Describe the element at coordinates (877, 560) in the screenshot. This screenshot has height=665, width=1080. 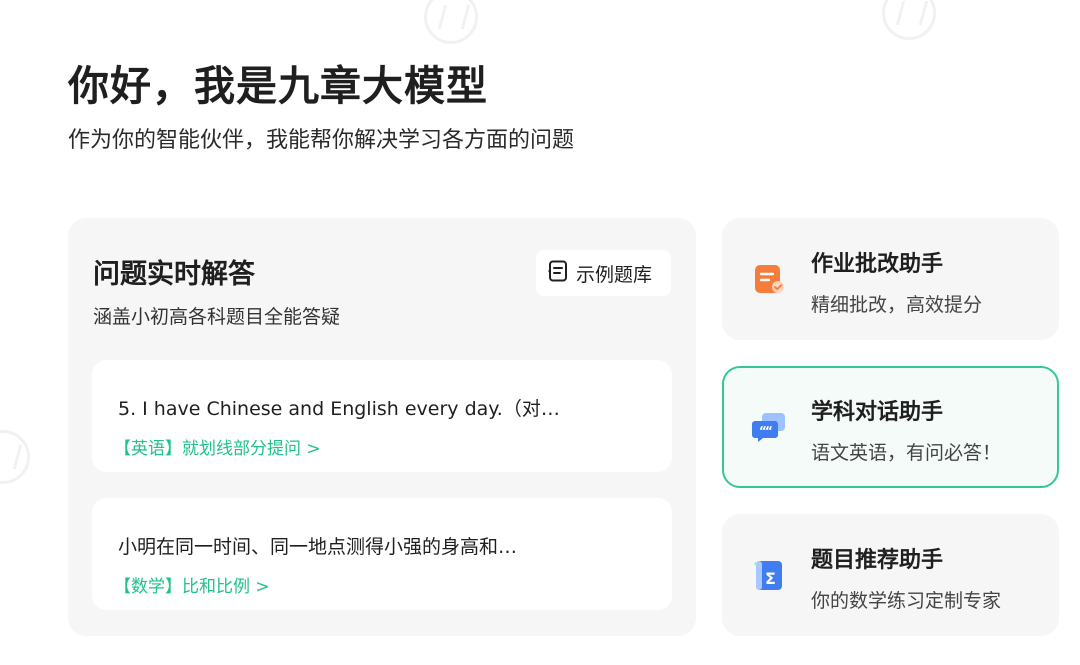
I see `assistant-title: 题目推荐助手` at that location.